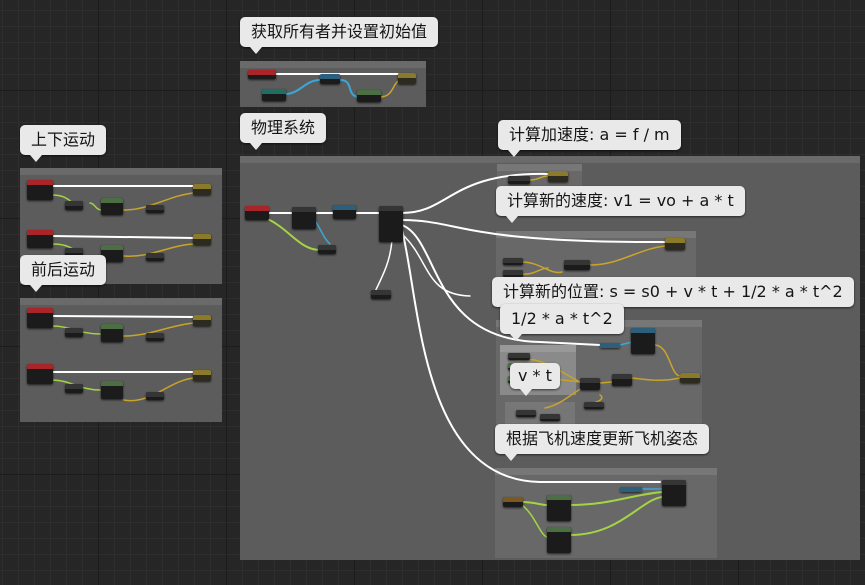  Describe the element at coordinates (391, 224) in the screenshot. I see `sequence-node` at that location.